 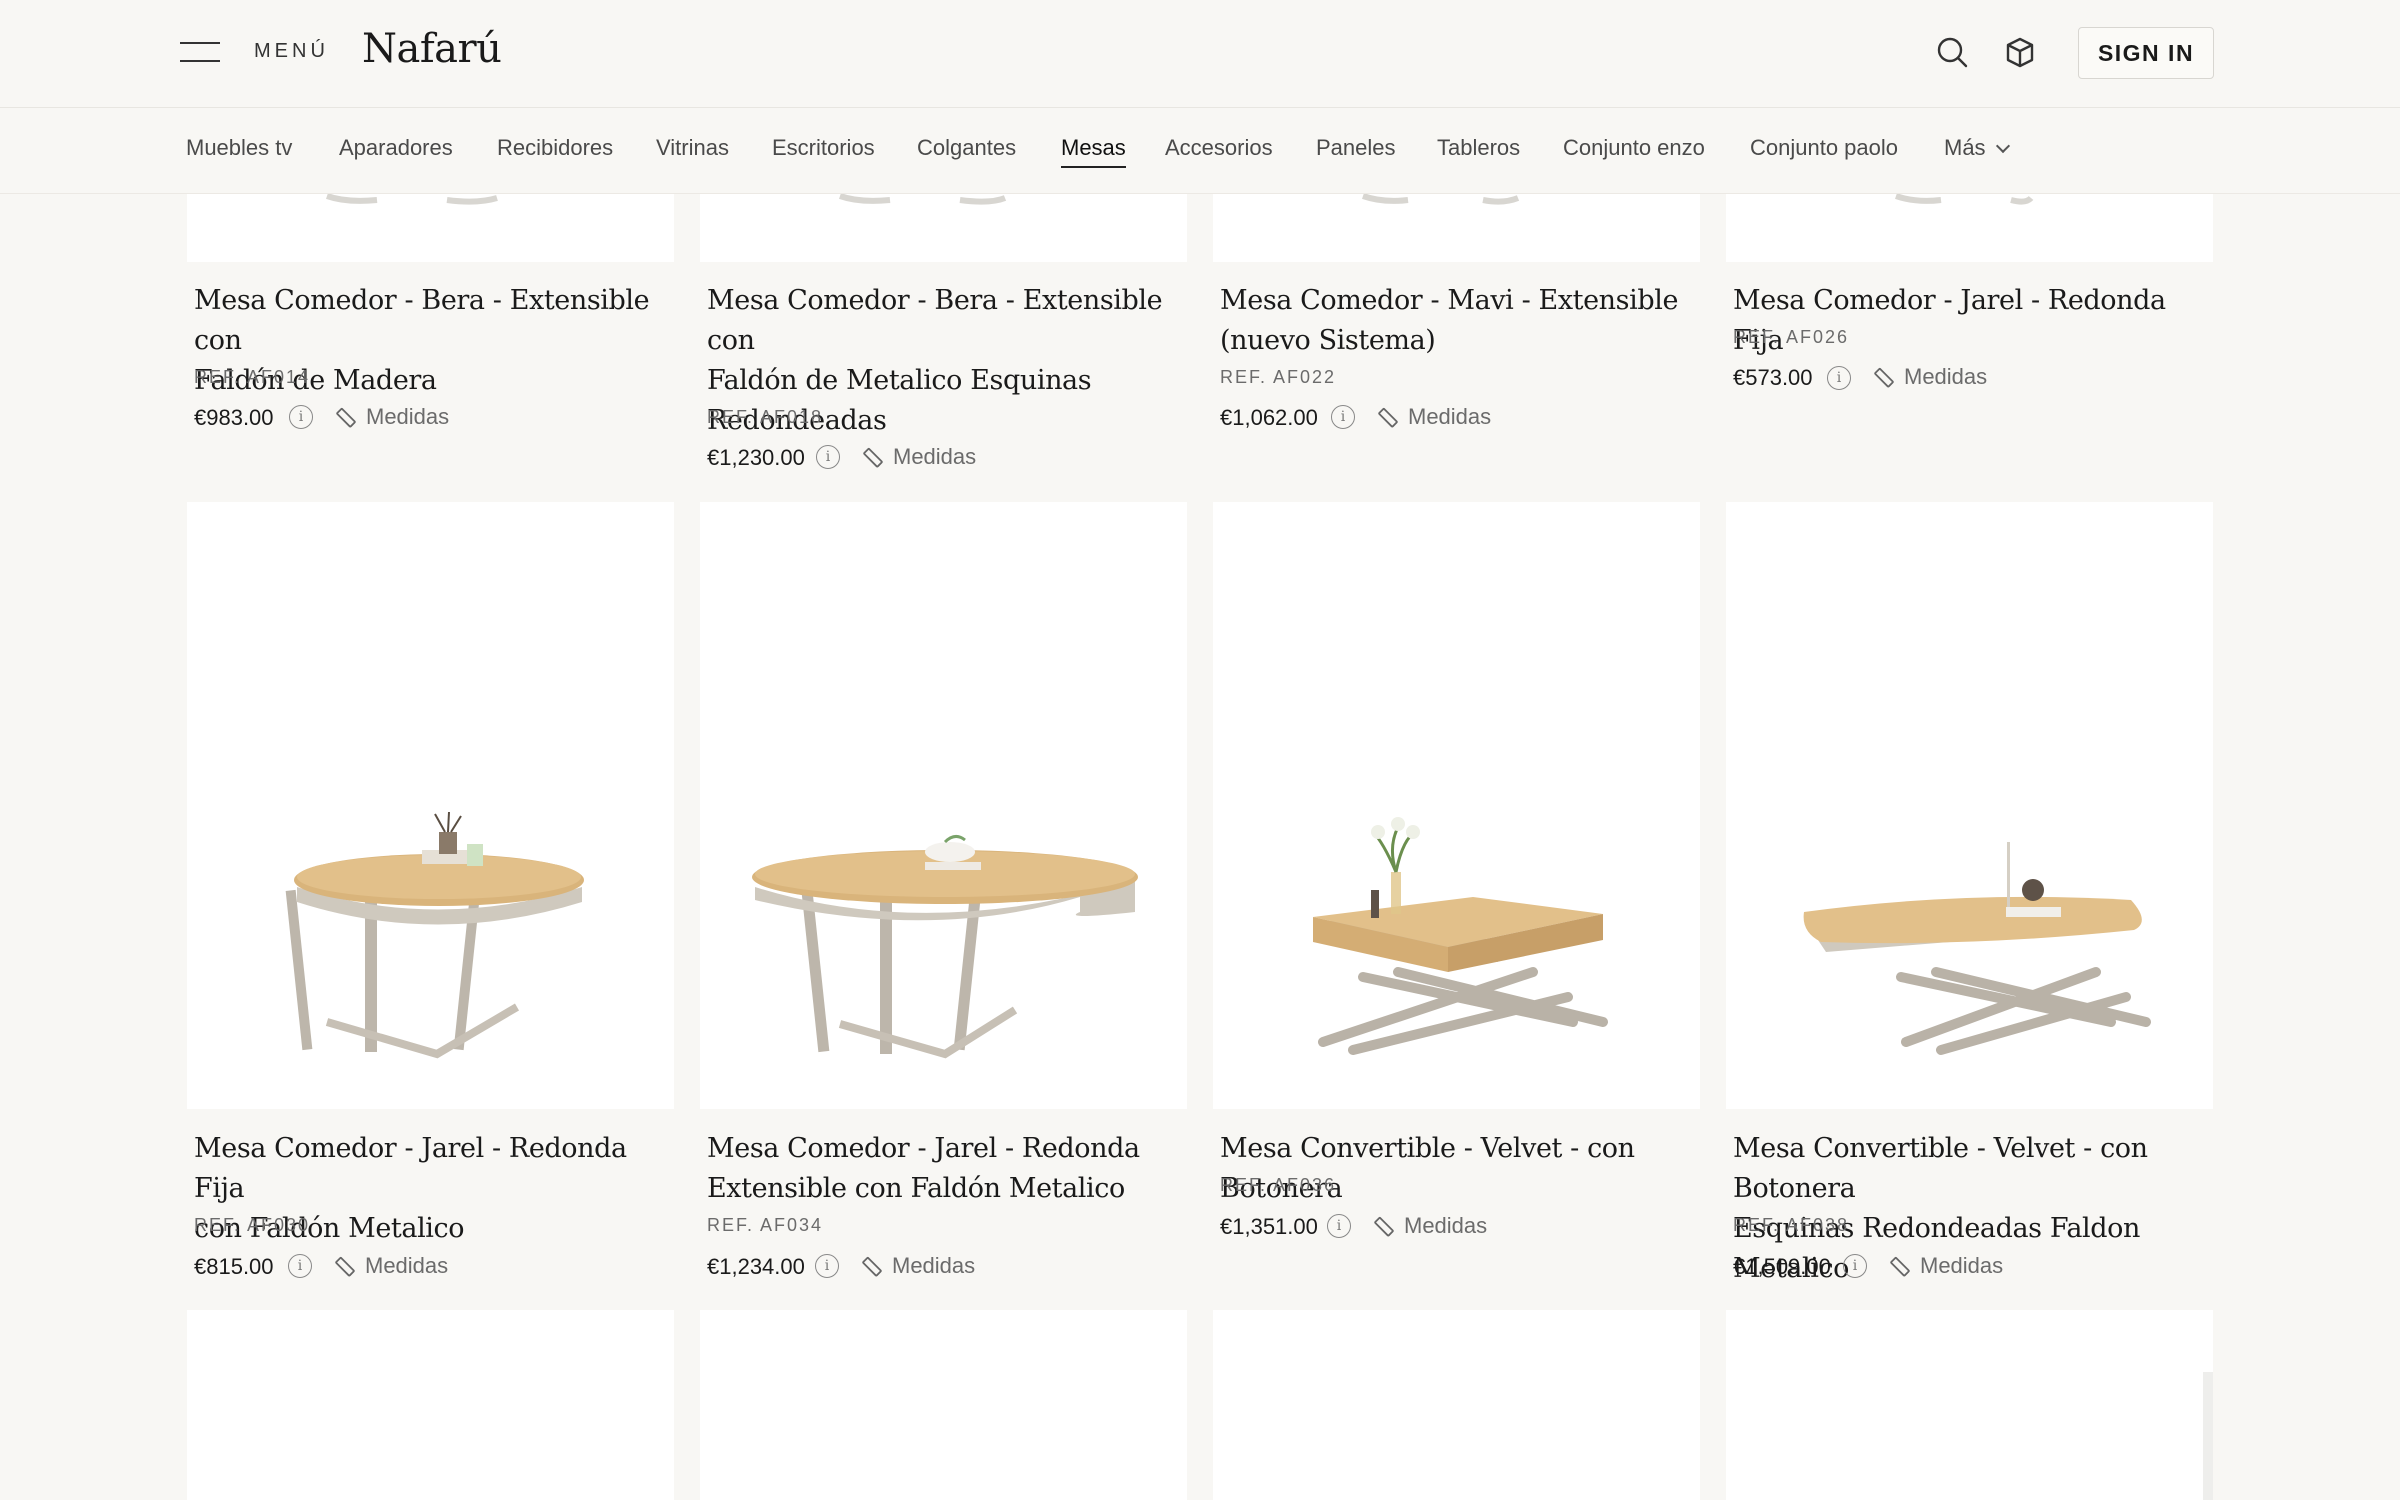 I want to click on nav-aparadores: Aparadores, so click(x=396, y=148).